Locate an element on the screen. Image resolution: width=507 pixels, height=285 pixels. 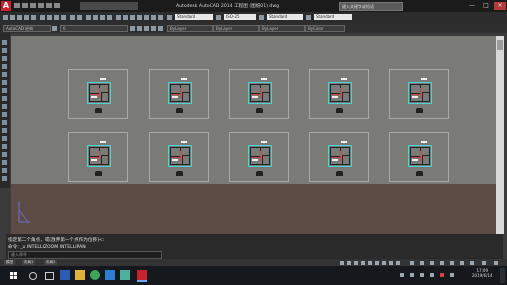
redo-tool-icon is located at coordinates (79, 17).